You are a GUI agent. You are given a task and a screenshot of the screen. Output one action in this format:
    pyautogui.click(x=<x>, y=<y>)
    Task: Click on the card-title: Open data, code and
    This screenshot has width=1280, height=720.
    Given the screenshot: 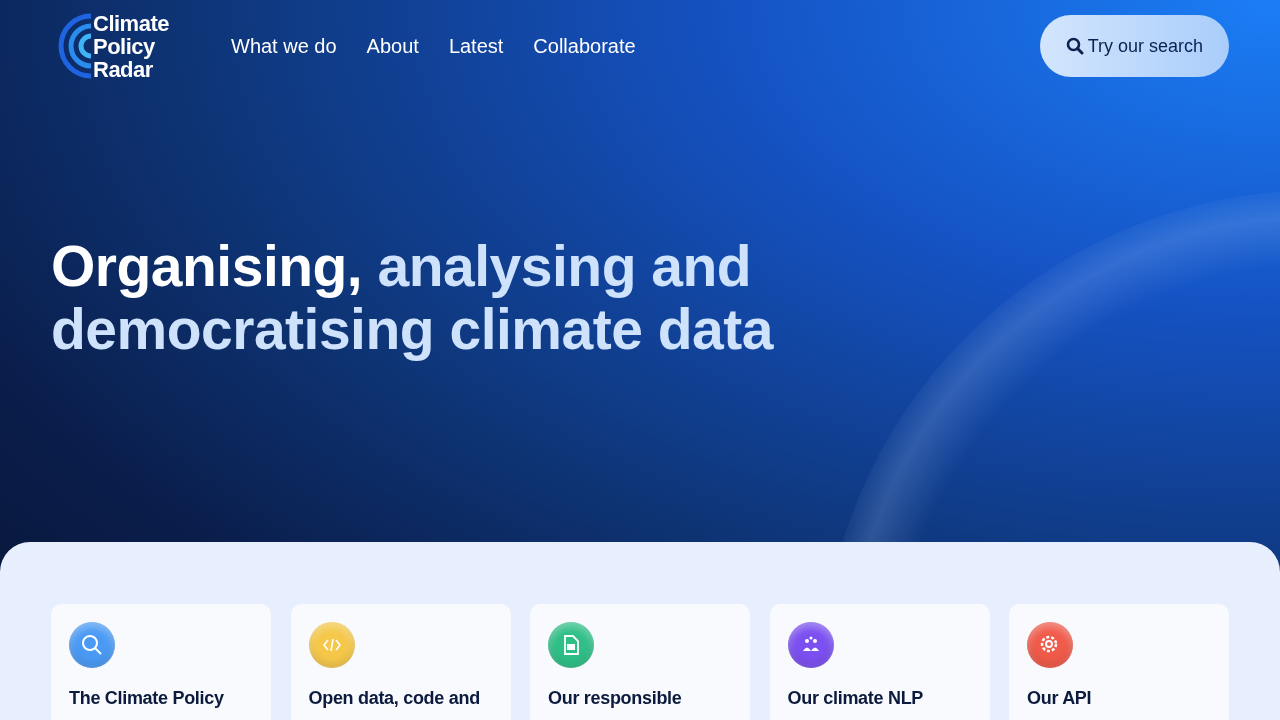 What is the action you would take?
    pyautogui.click(x=394, y=698)
    